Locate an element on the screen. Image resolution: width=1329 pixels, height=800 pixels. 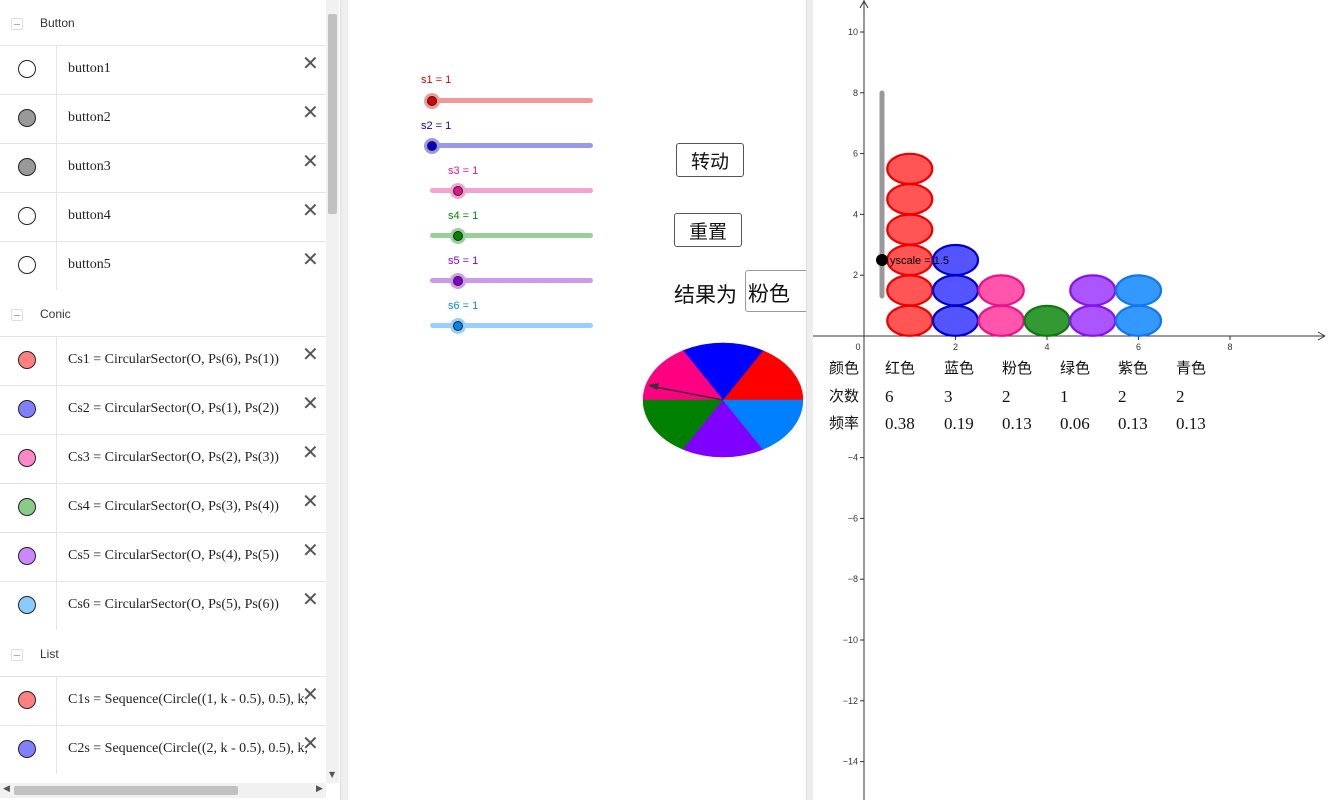
algebra-row: Cs5 = CircularSector(O, Ps(4), Ps(5)) ✕ is located at coordinates (163, 556).